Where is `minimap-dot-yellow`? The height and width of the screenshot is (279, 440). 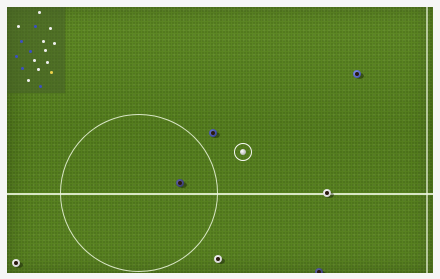 minimap-dot-yellow is located at coordinates (51, 72).